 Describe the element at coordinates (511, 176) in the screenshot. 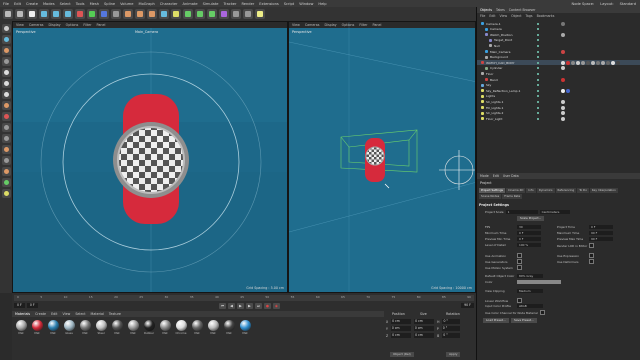

I see `attr-menu-user-data: User Data` at that location.